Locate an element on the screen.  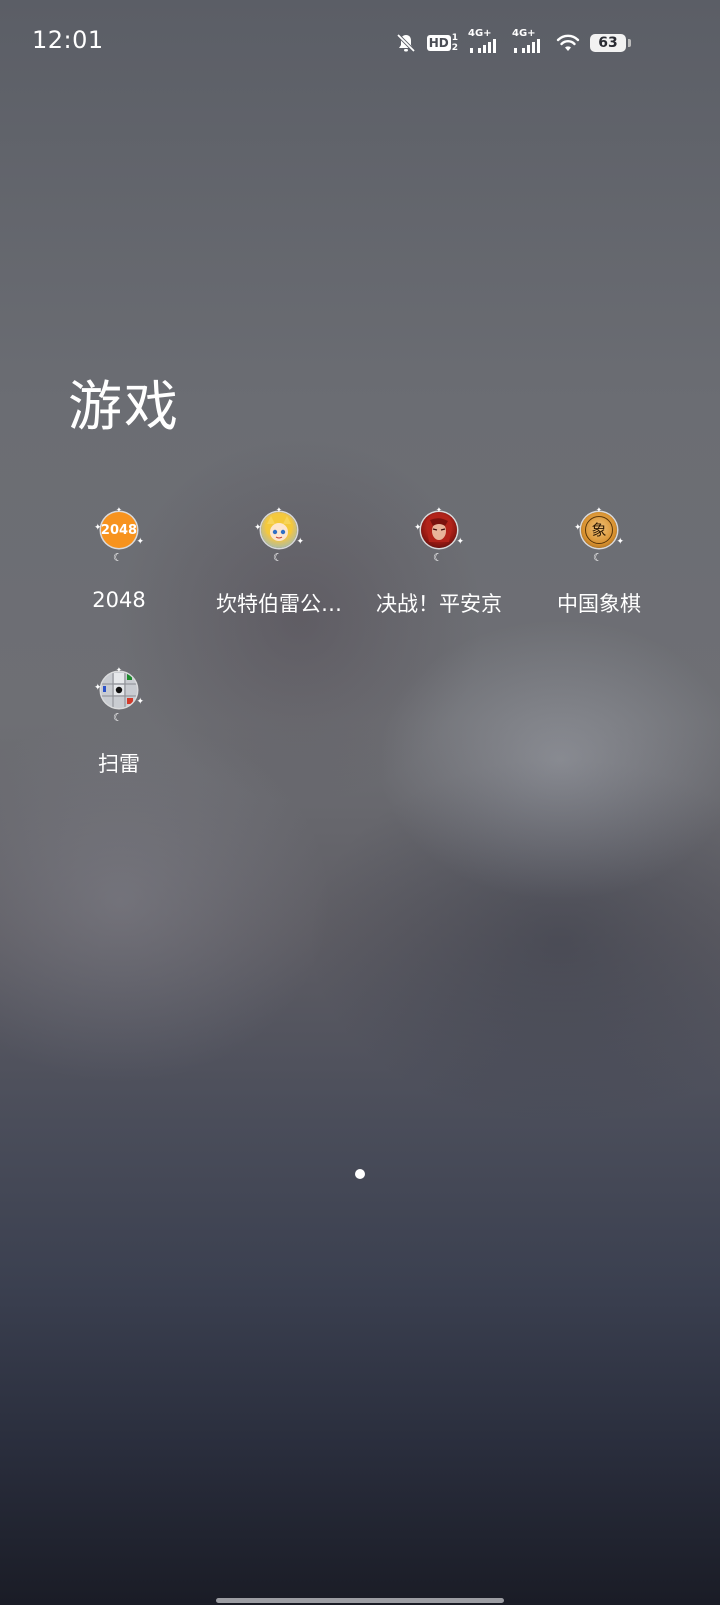
status-time: 12:01 is located at coordinates (68, 40).